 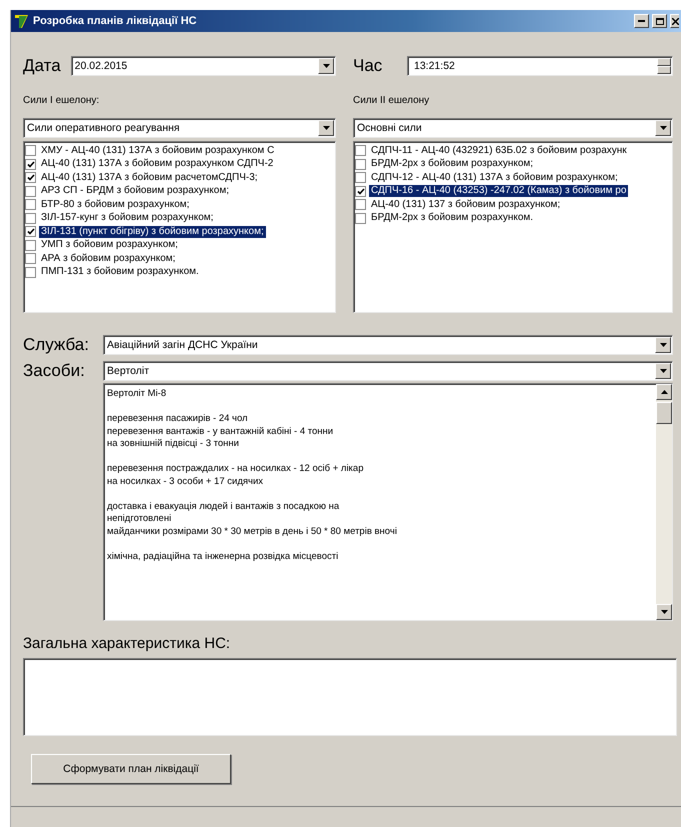 I want to click on date-label: Дата, so click(x=42, y=66).